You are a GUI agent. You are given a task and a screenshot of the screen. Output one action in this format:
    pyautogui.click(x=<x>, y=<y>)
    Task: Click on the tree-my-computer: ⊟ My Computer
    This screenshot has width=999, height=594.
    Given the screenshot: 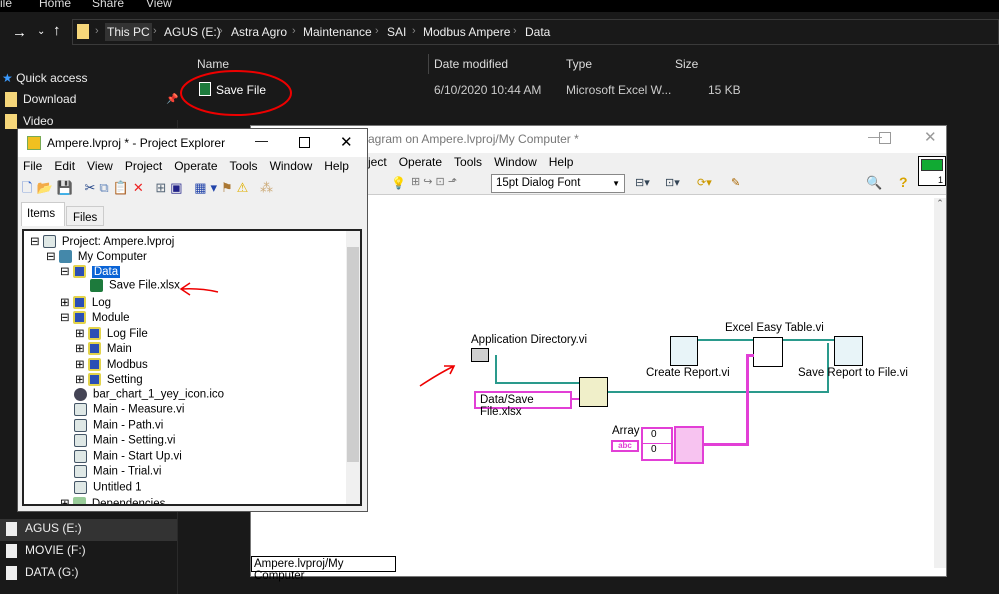 What is the action you would take?
    pyautogui.click(x=96, y=256)
    